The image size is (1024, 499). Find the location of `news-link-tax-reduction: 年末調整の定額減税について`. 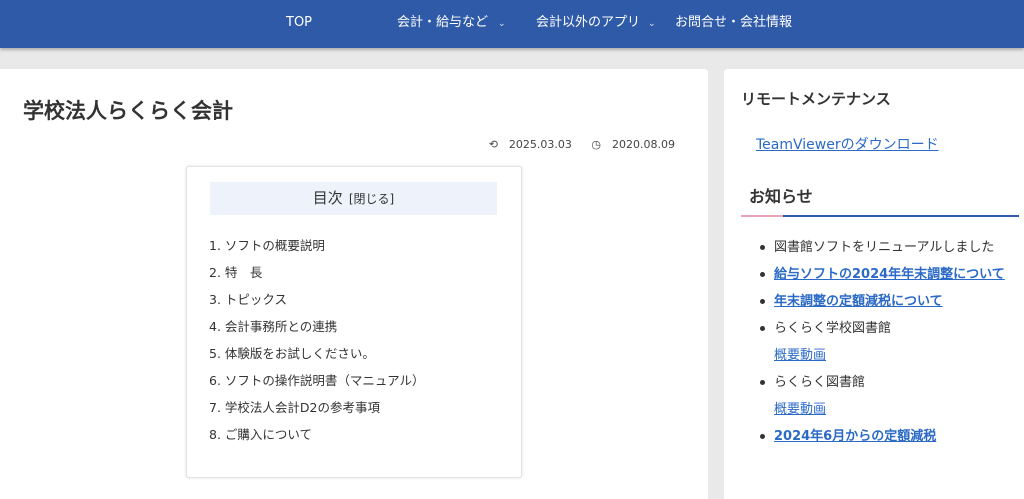

news-link-tax-reduction: 年末調整の定額減税について is located at coordinates (858, 301).